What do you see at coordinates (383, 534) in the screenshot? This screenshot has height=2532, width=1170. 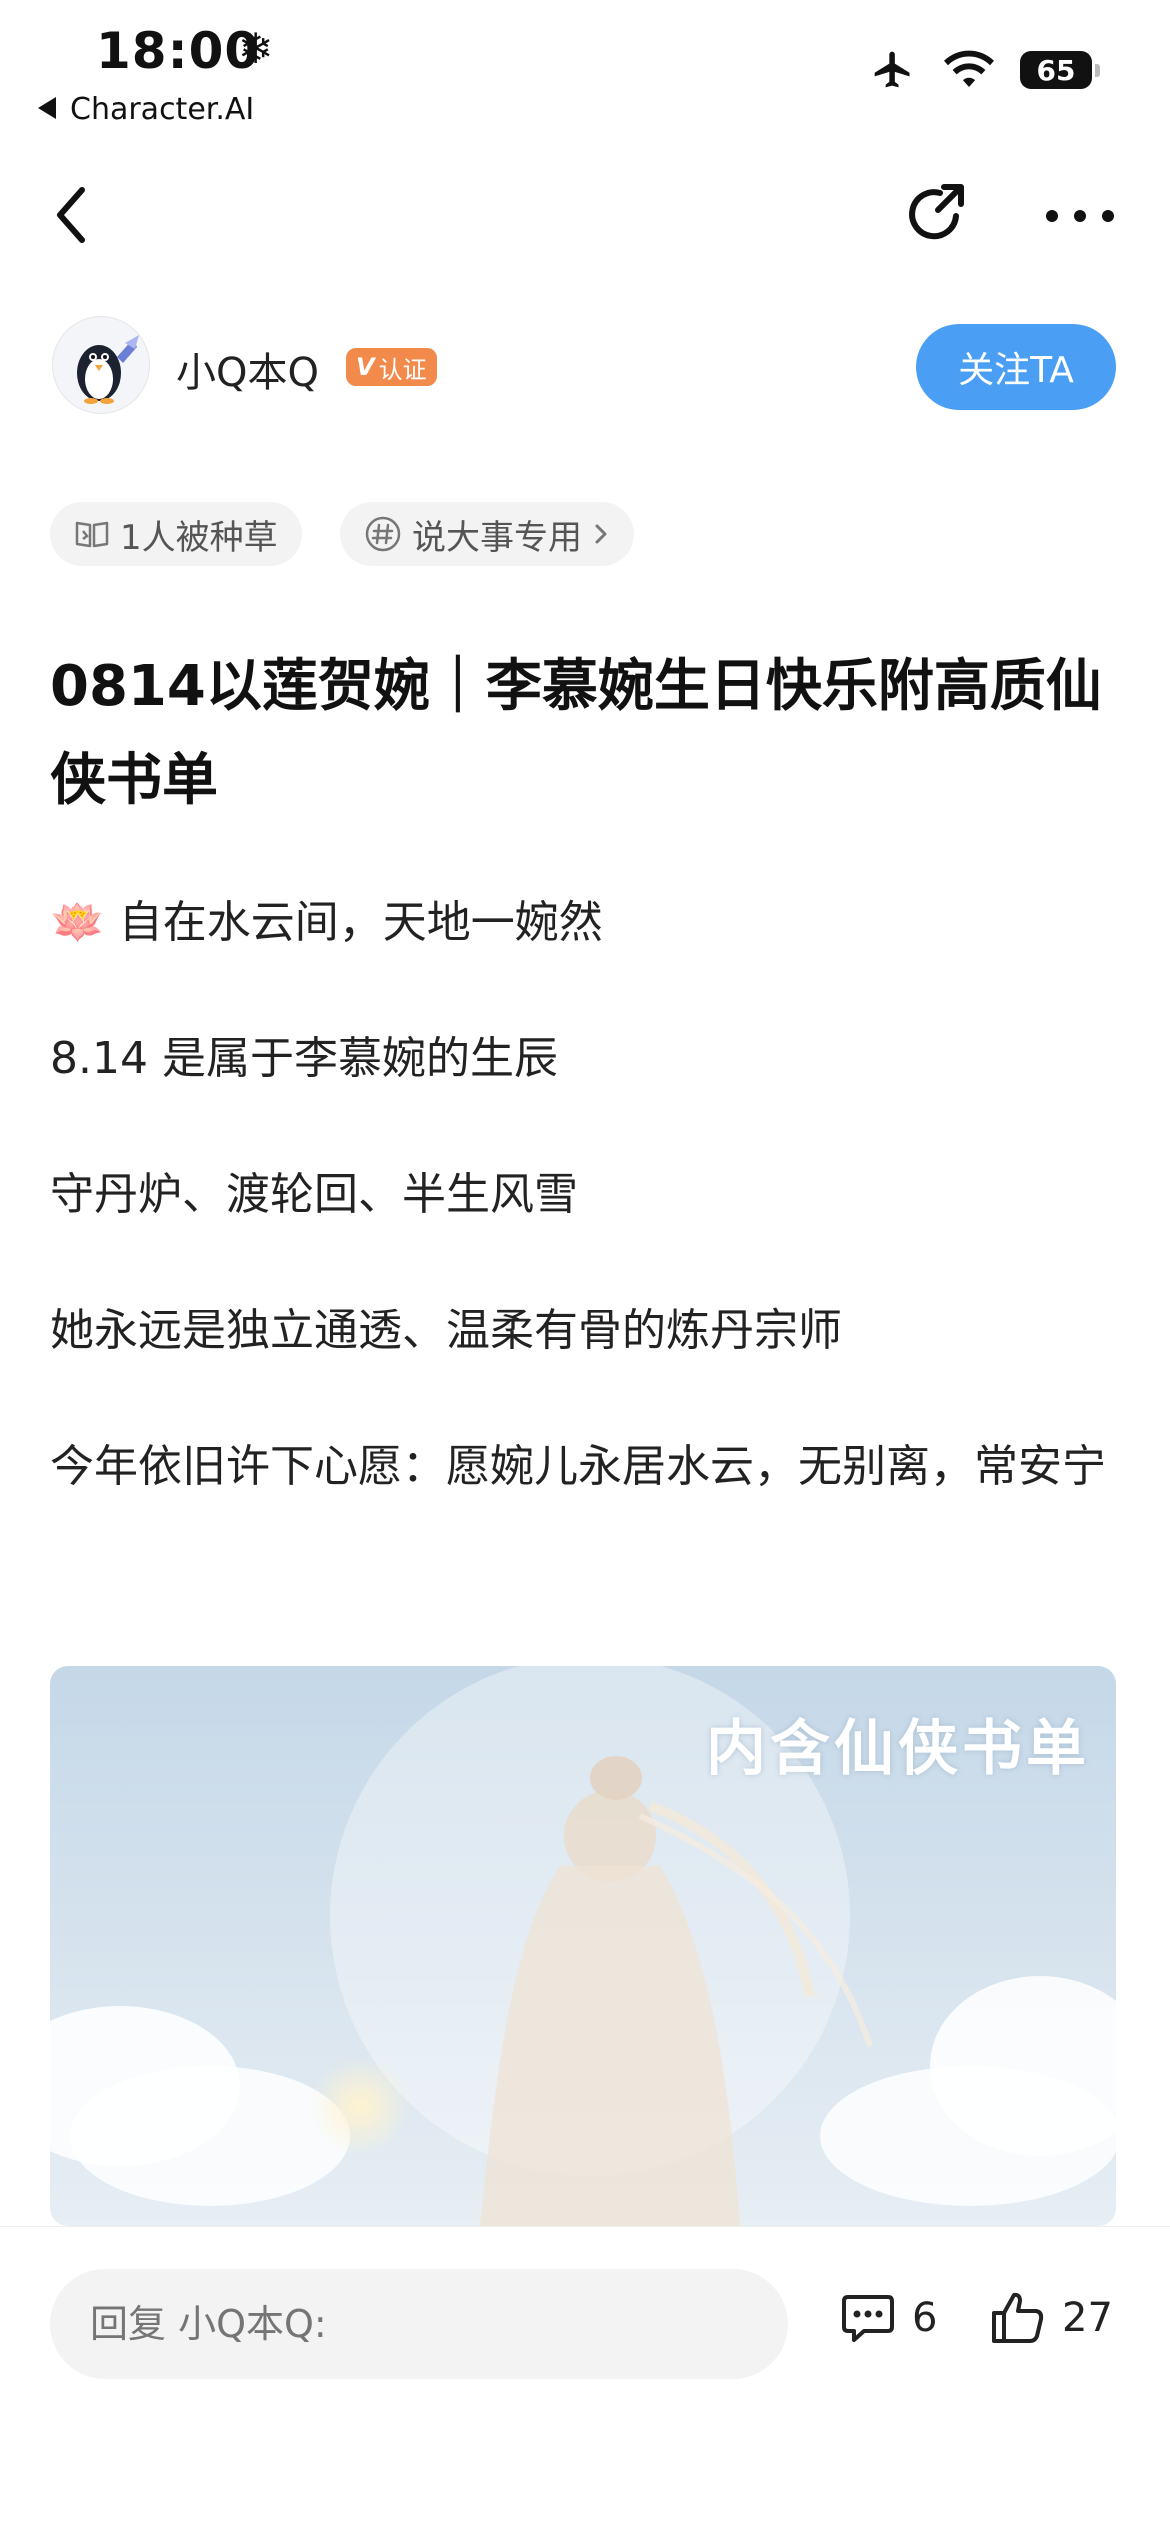 I see `hash-icon` at bounding box center [383, 534].